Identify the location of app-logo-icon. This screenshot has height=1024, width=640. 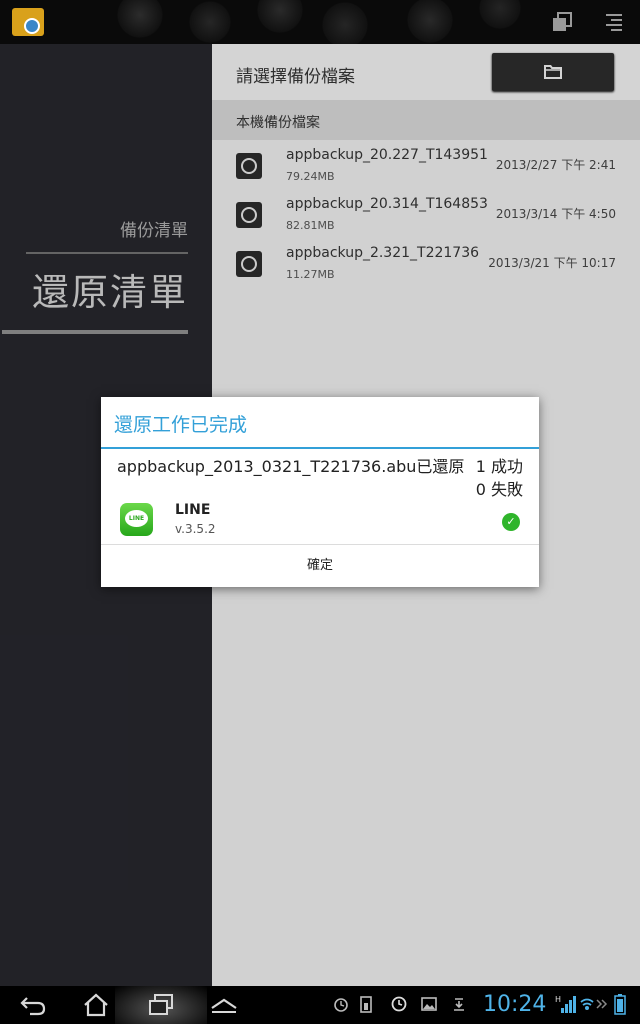
(28, 22).